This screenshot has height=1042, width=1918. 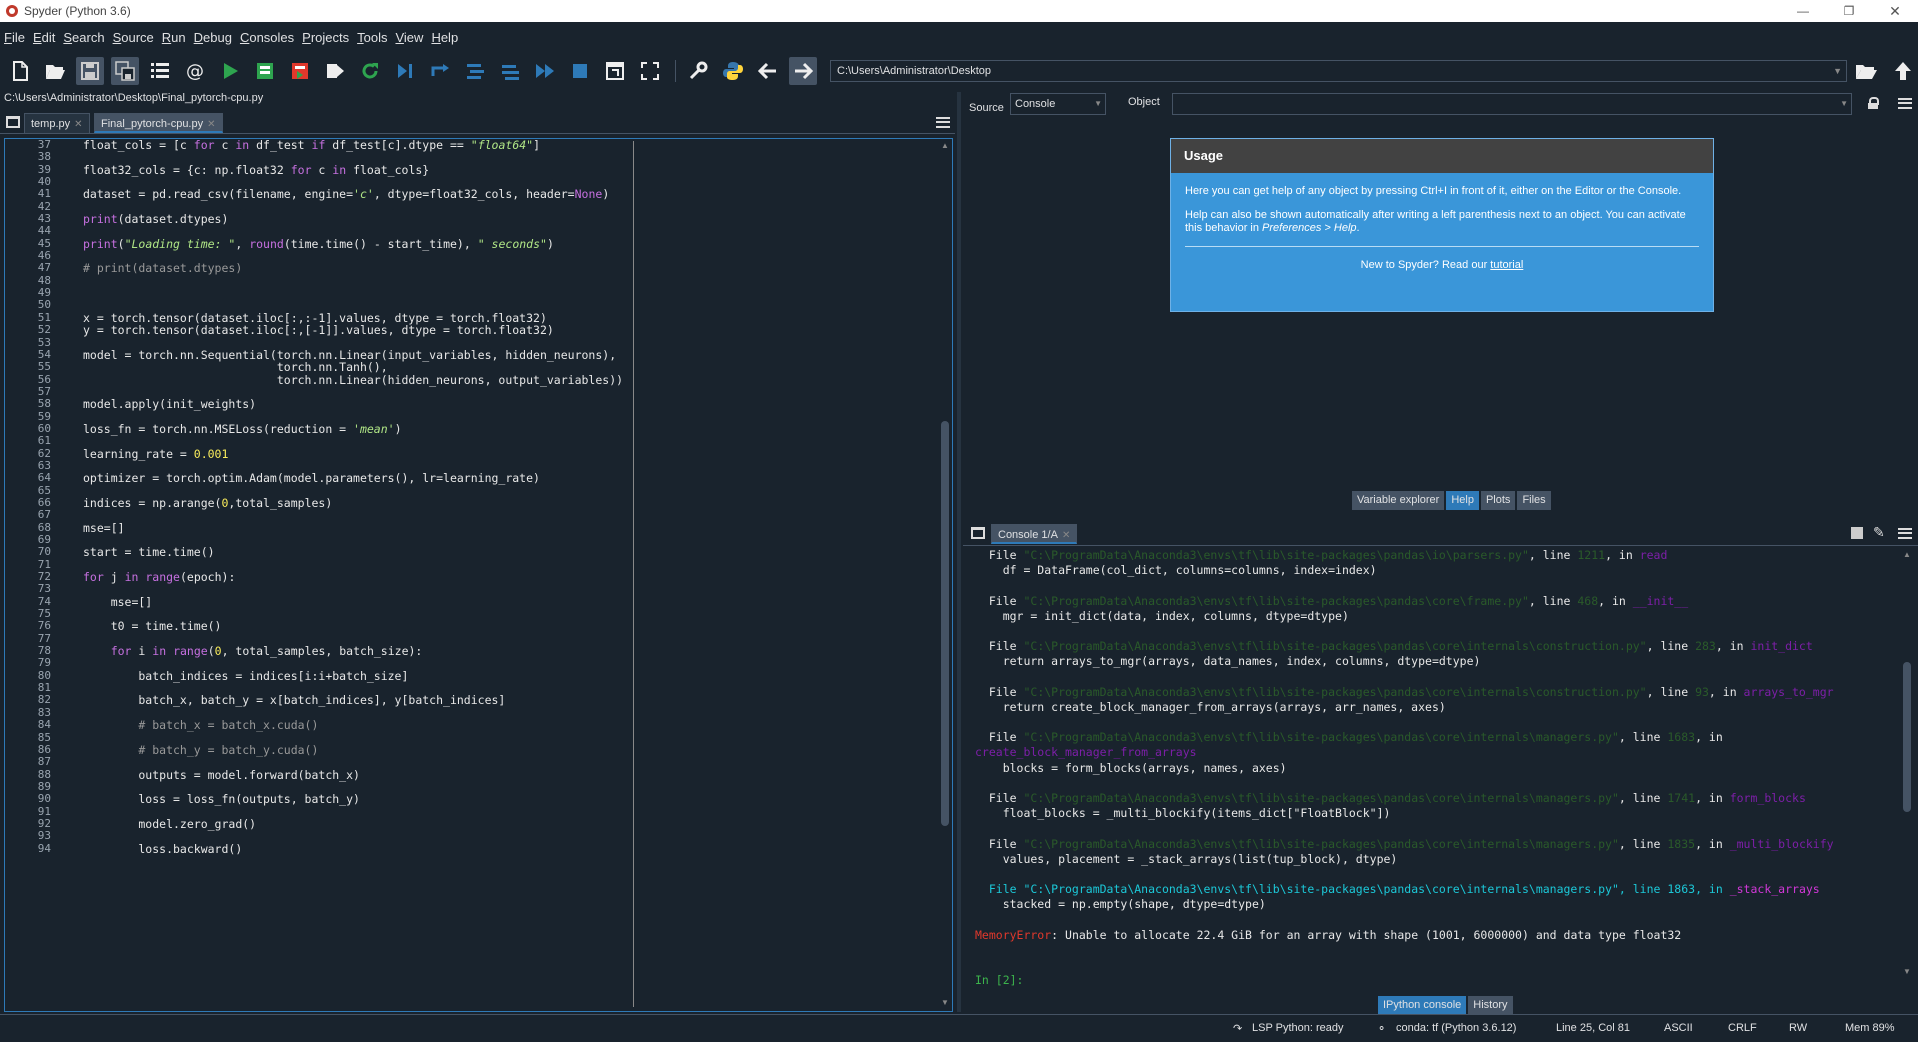 What do you see at coordinates (1534, 500) in the screenshot?
I see `tab-files: Files` at bounding box center [1534, 500].